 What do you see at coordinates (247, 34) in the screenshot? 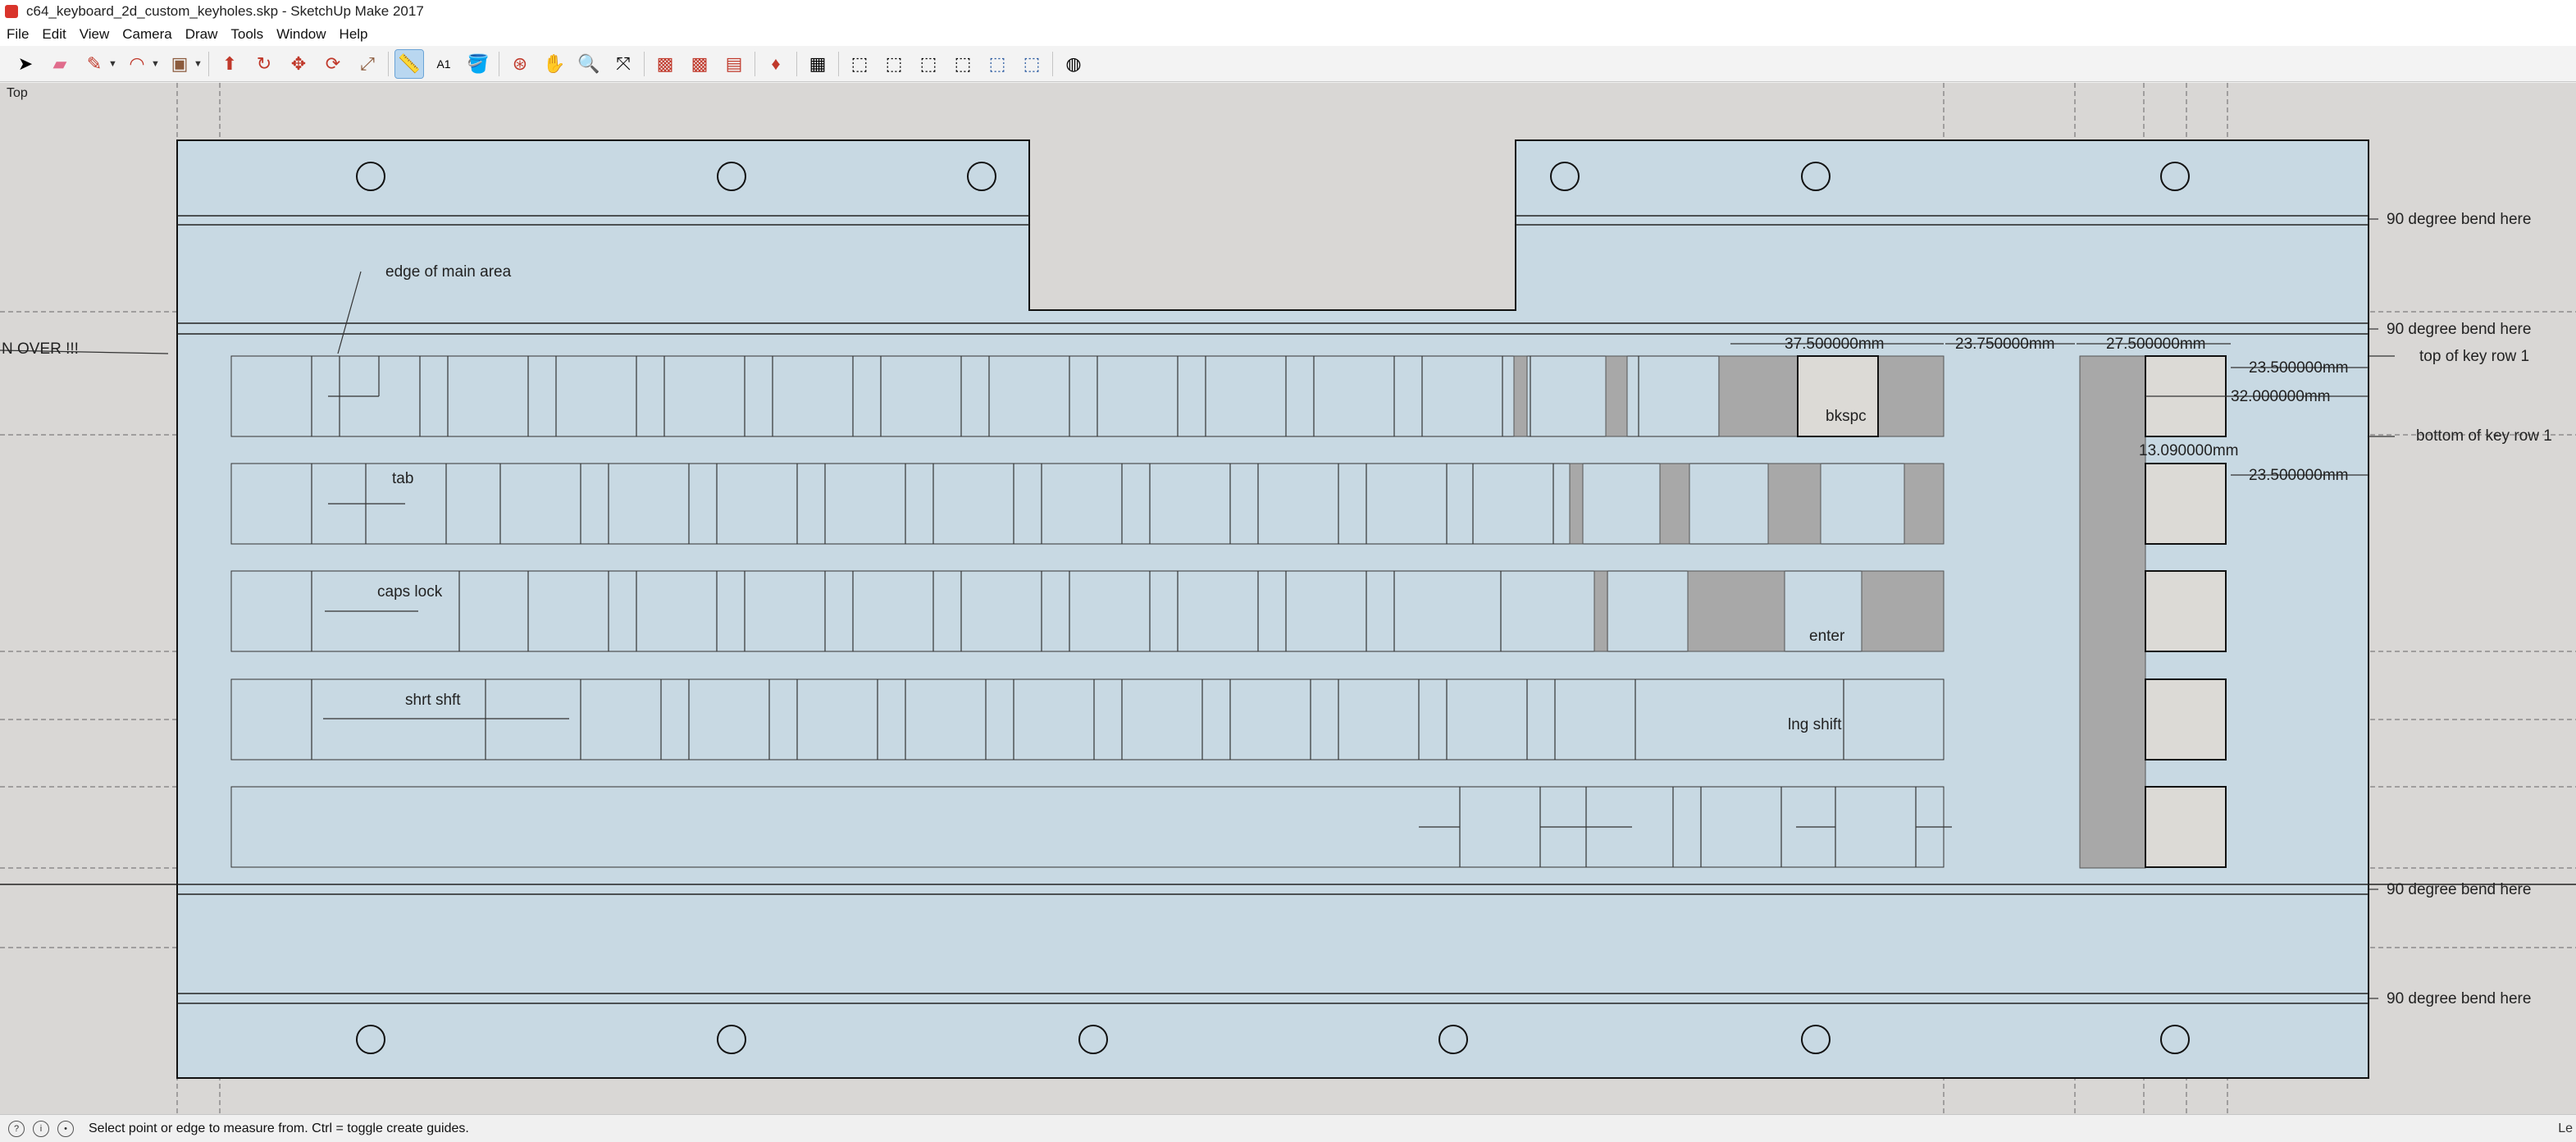
I see `menu-tools: Tools` at bounding box center [247, 34].